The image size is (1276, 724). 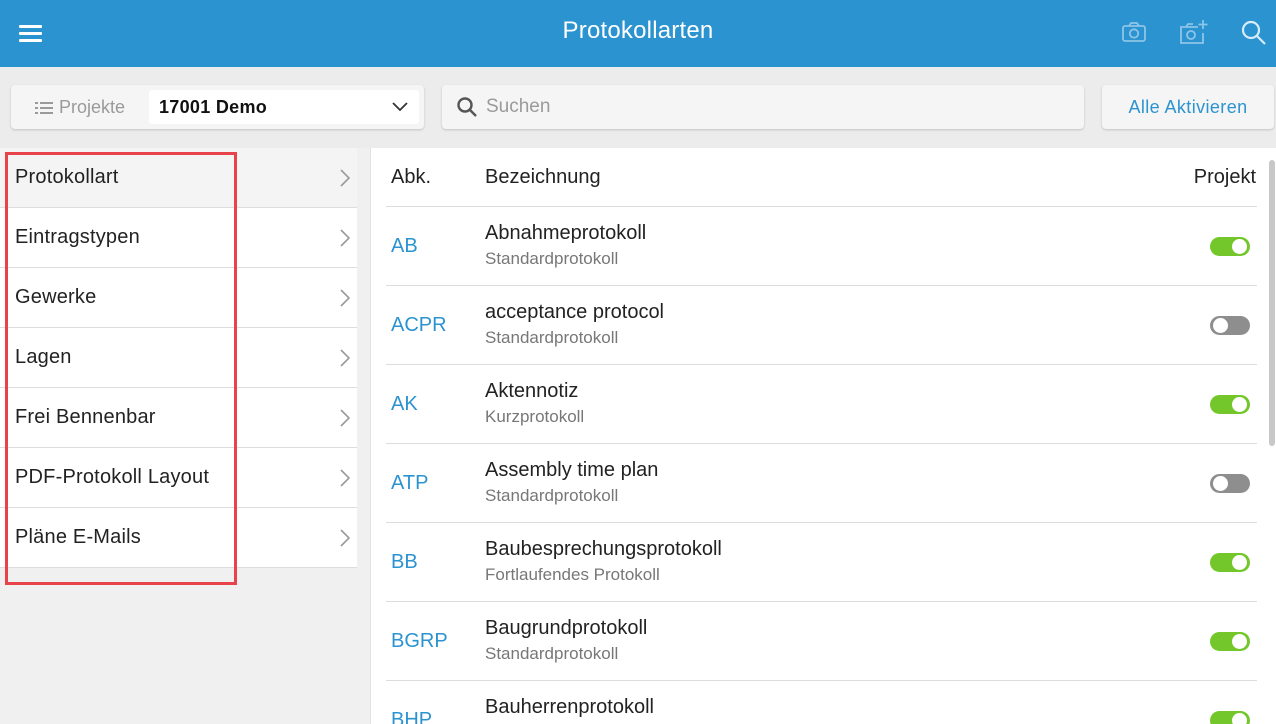 I want to click on row-abbreviation: BGRP, so click(x=419, y=641).